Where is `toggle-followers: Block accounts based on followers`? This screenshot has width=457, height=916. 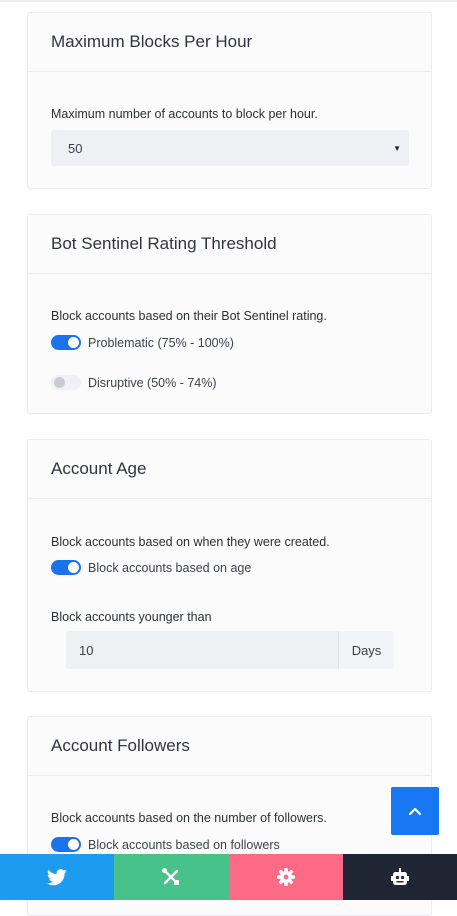 toggle-followers: Block accounts based on followers is located at coordinates (165, 844).